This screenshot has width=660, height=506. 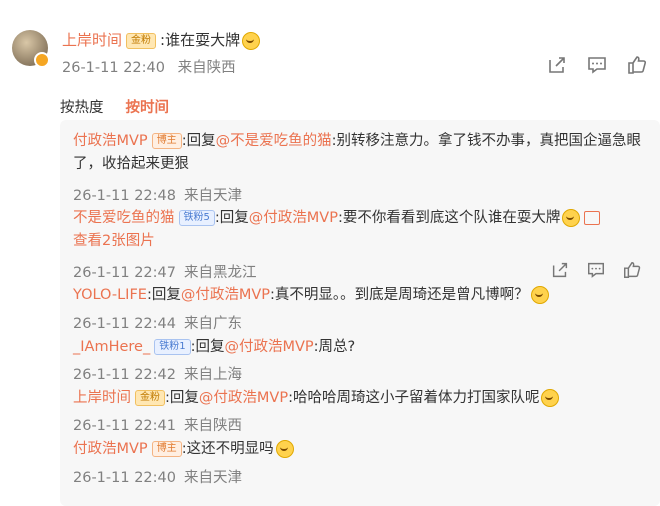 I want to click on reply-username: 不是爱吃鱼的猫, so click(x=124, y=218).